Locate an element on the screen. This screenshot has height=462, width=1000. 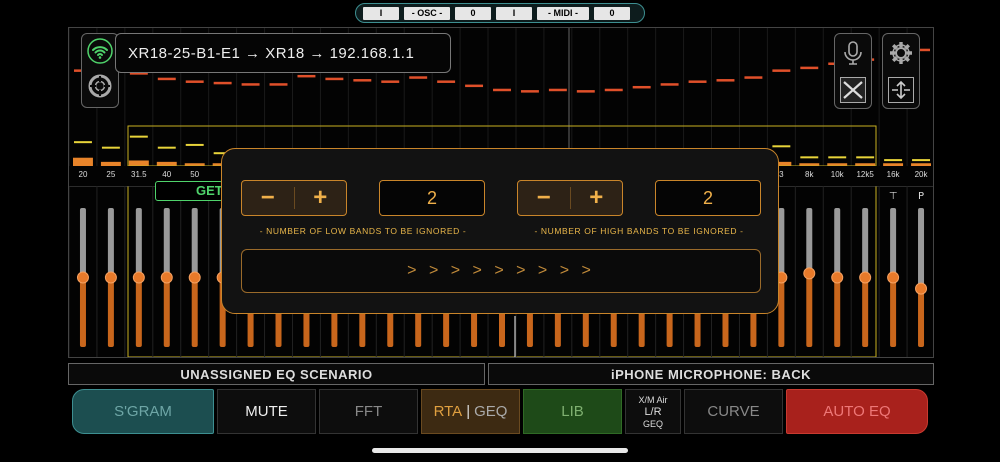
geq-label: GEQ is located at coordinates (491, 411).